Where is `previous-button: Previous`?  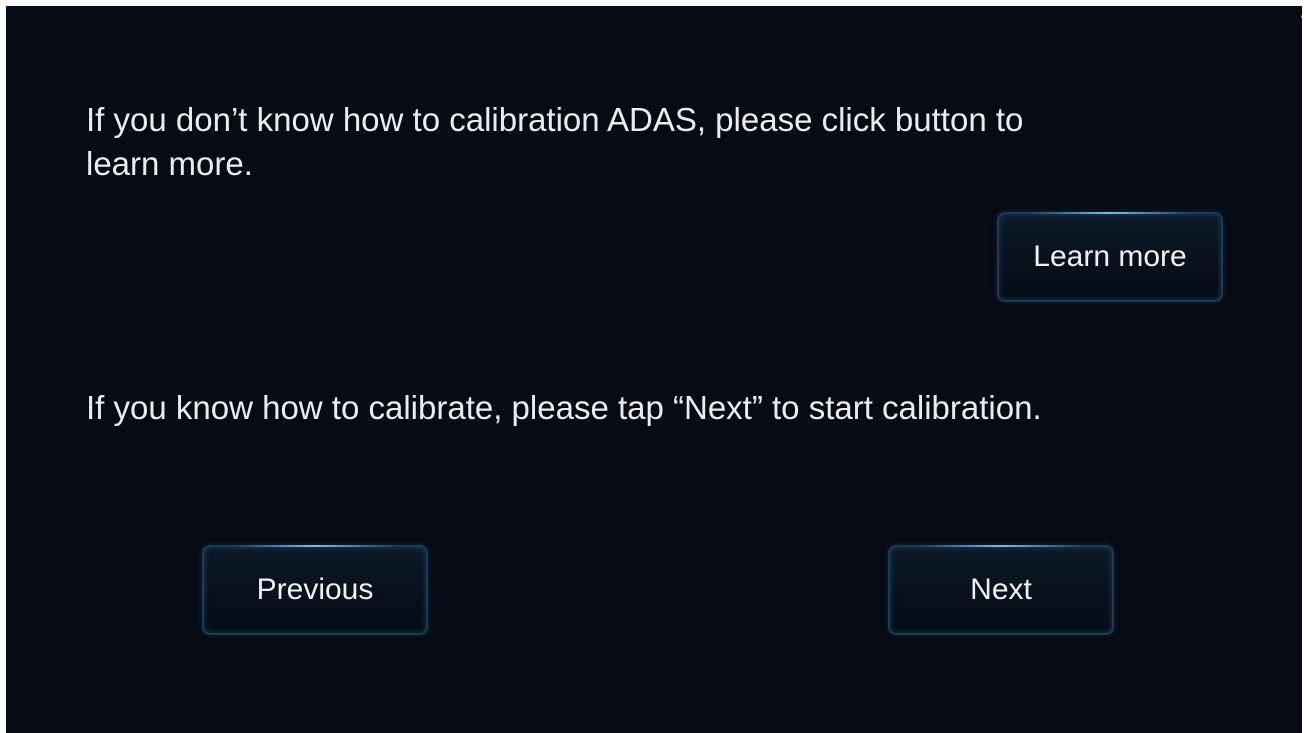
previous-button: Previous is located at coordinates (315, 590).